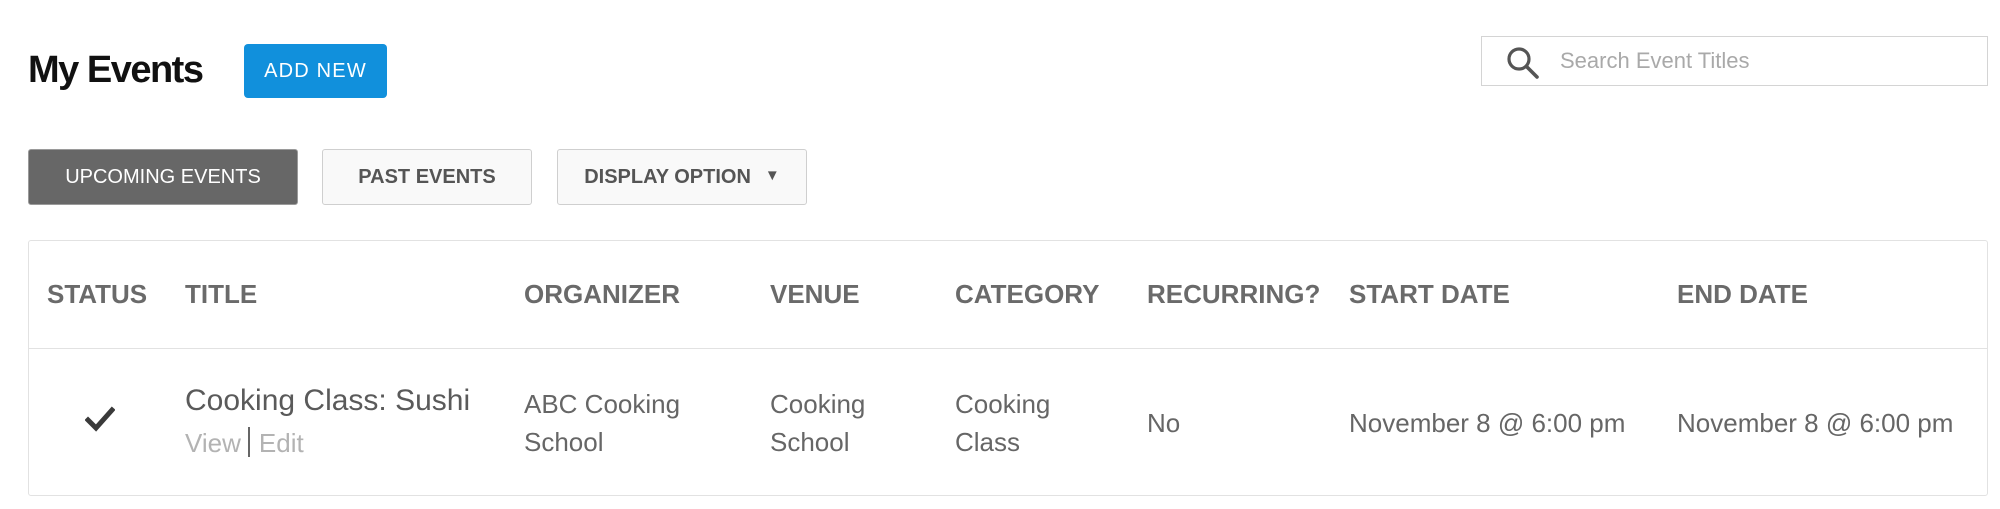  I want to click on tab-upcoming-events: UPCOMING EVENTS, so click(163, 177).